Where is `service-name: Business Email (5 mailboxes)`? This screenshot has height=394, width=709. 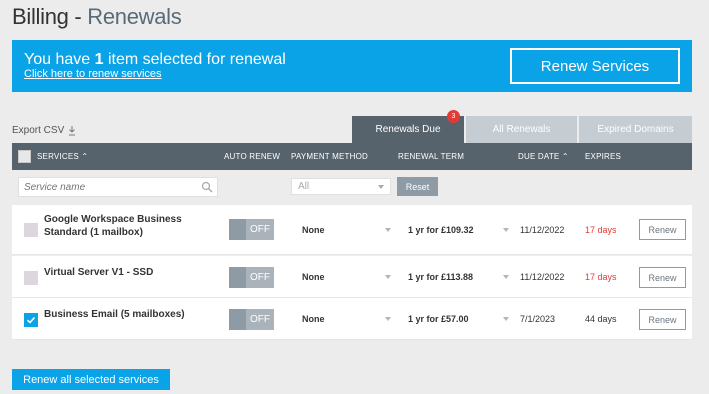
service-name: Business Email (5 mailboxes) is located at coordinates (114, 314).